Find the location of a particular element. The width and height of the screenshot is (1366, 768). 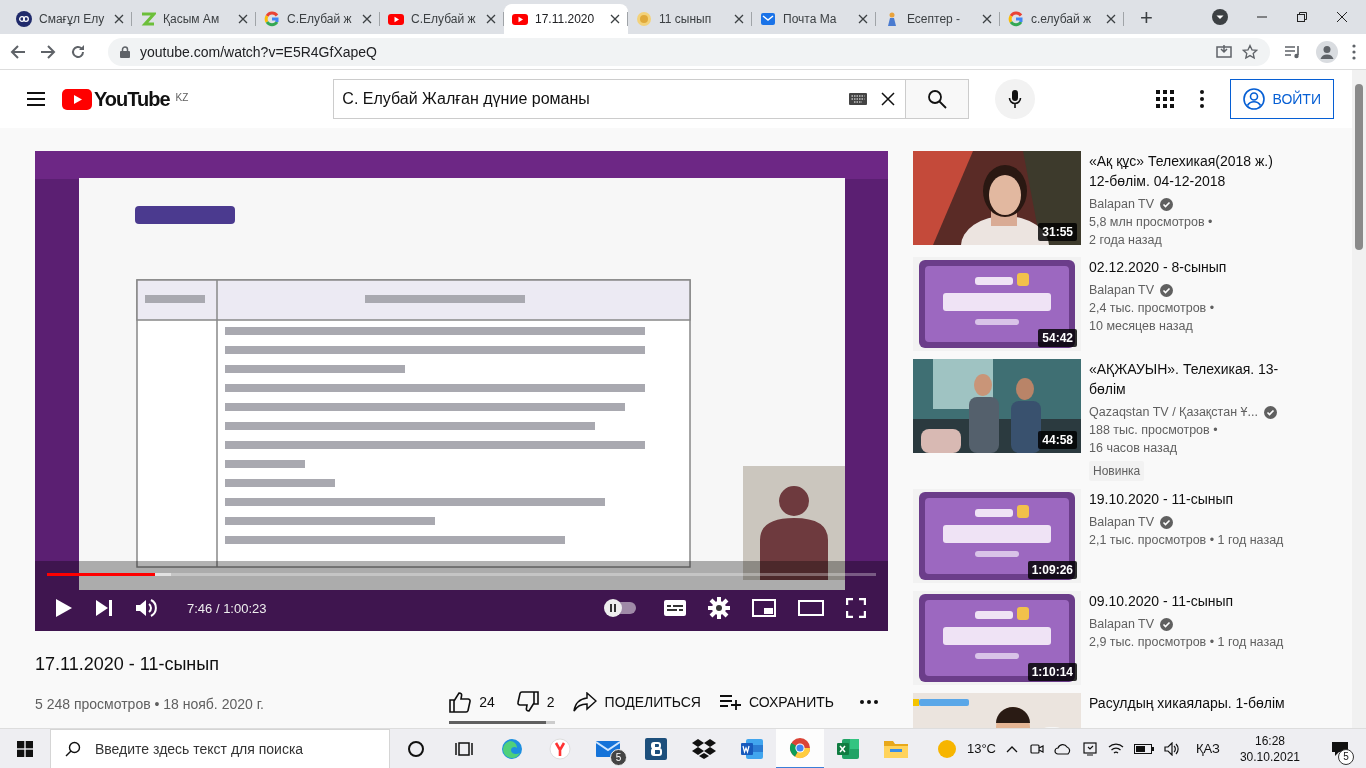

apps-grid-icon is located at coordinates (1164, 99).